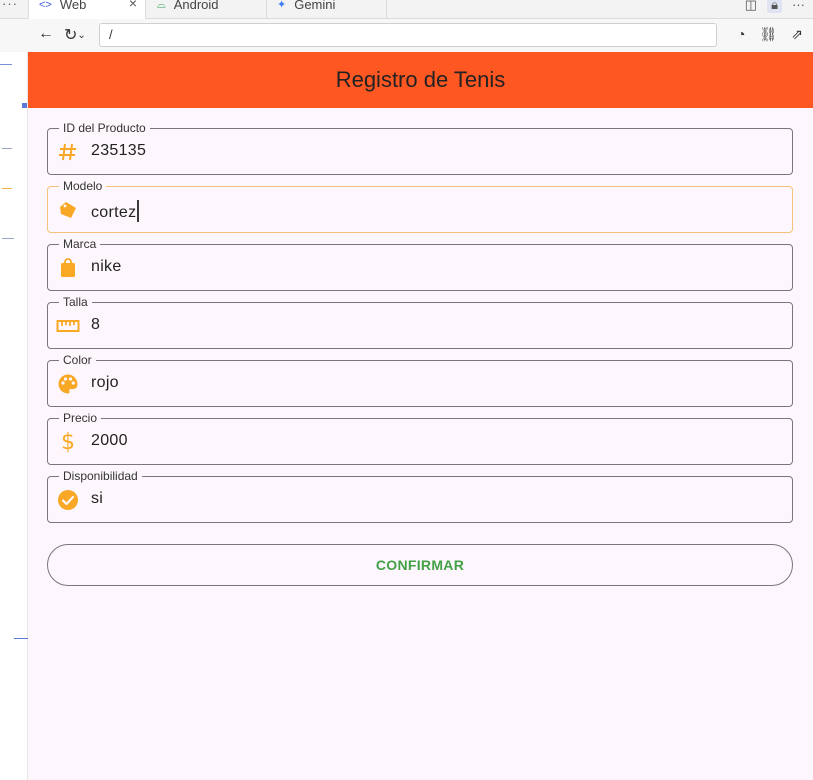  I want to click on brand-field: Marca nike, so click(420, 264).